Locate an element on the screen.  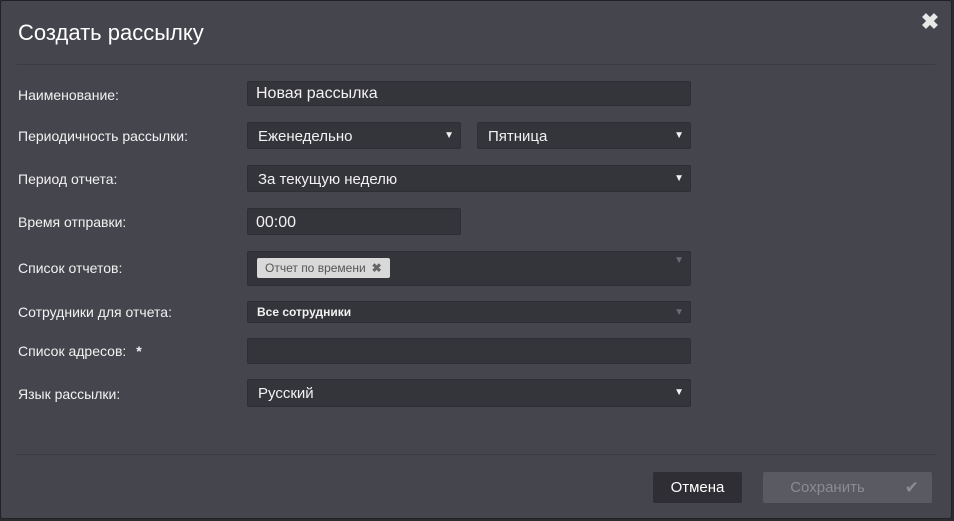
check-icon: ✔ is located at coordinates (911, 487).